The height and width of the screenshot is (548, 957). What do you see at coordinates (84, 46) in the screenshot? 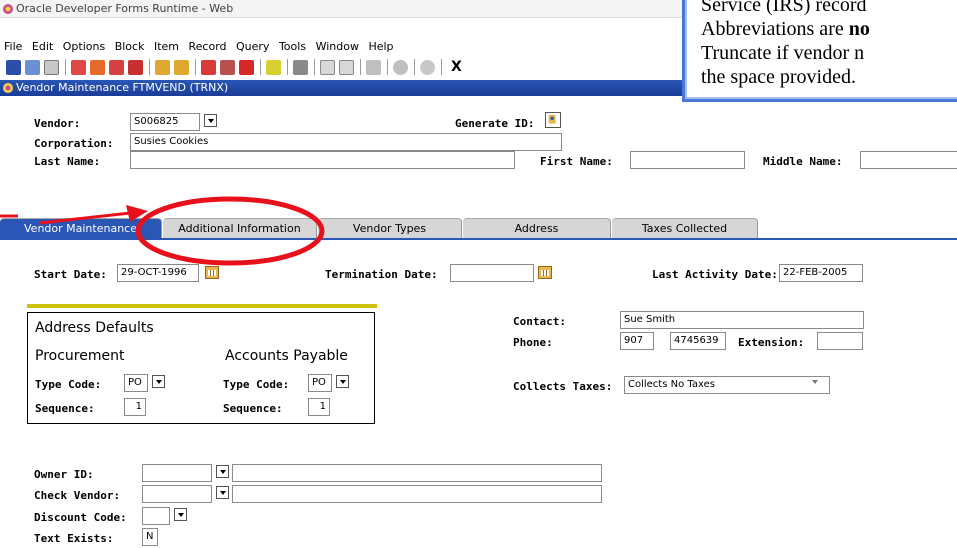
I see `menu-options: Options` at bounding box center [84, 46].